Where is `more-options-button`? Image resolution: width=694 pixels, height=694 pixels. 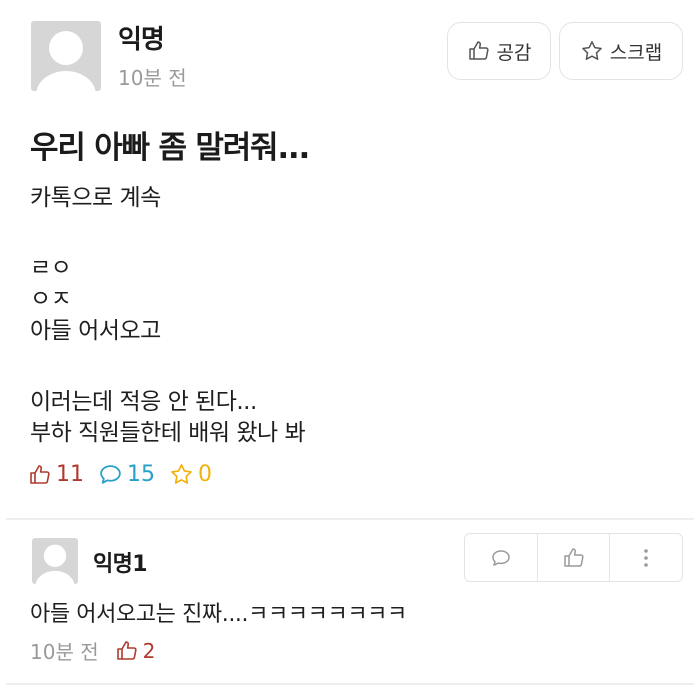
more-options-button is located at coordinates (645, 557).